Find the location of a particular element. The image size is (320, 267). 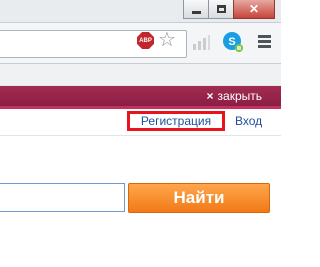

close-x-icon: × is located at coordinates (210, 96).